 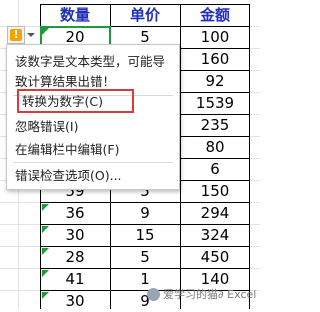 I want to click on watermark: 爱学习的猫∂ Excel, so click(x=202, y=295).